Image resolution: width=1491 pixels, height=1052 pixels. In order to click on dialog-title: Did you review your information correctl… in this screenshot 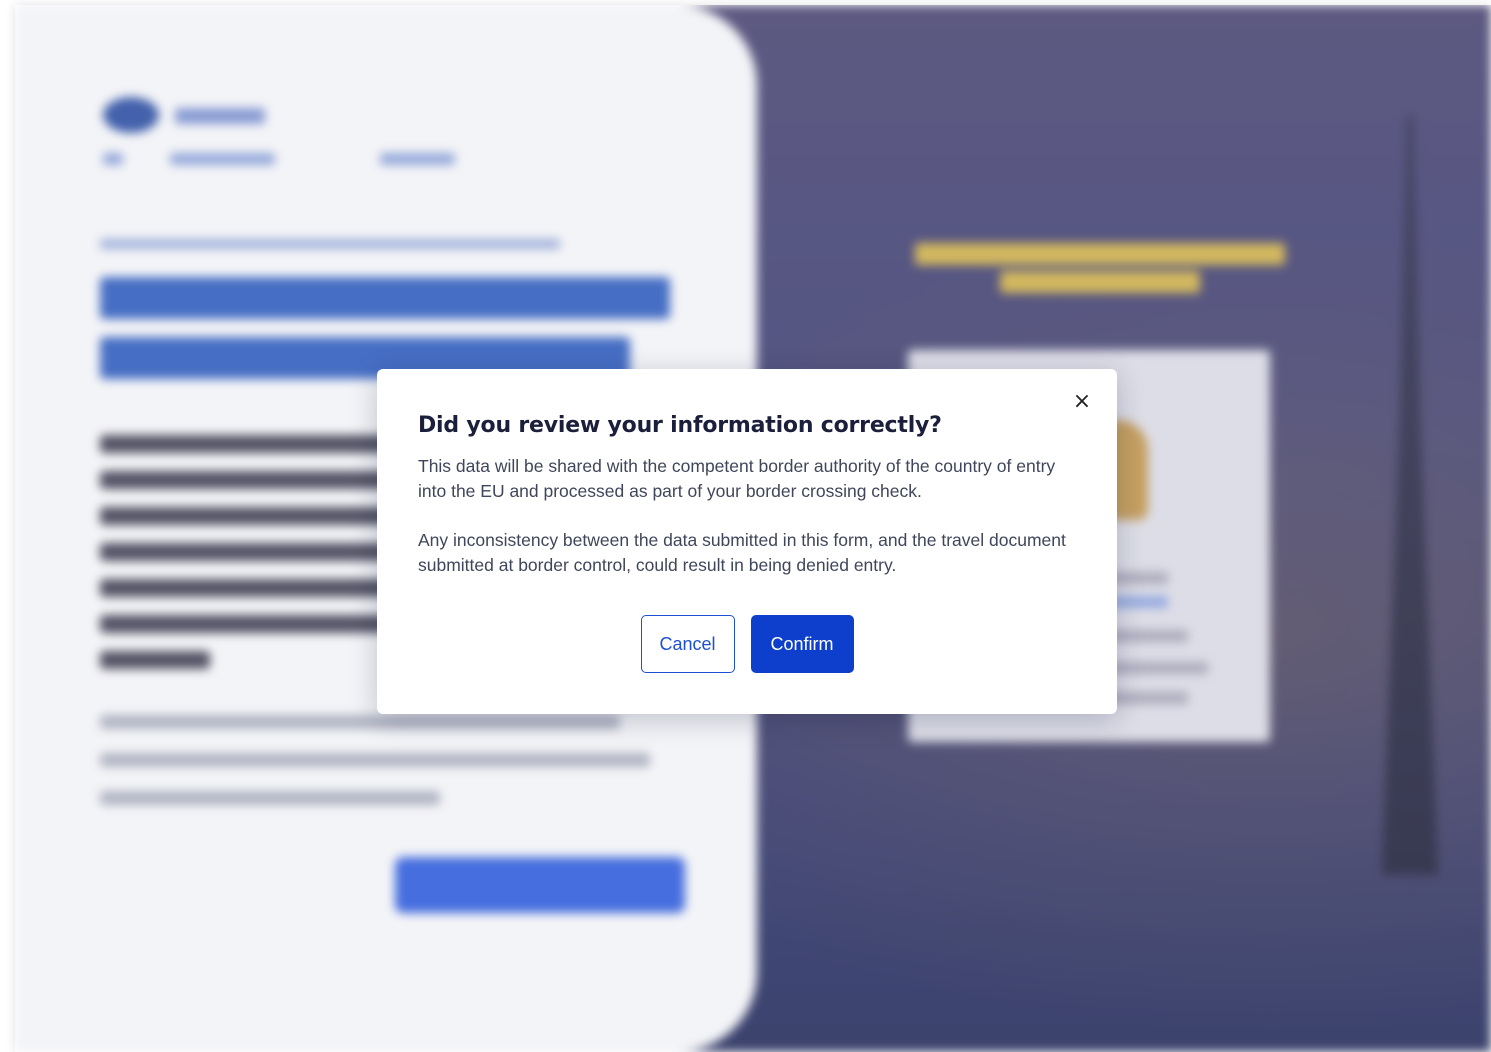, I will do `click(680, 425)`.